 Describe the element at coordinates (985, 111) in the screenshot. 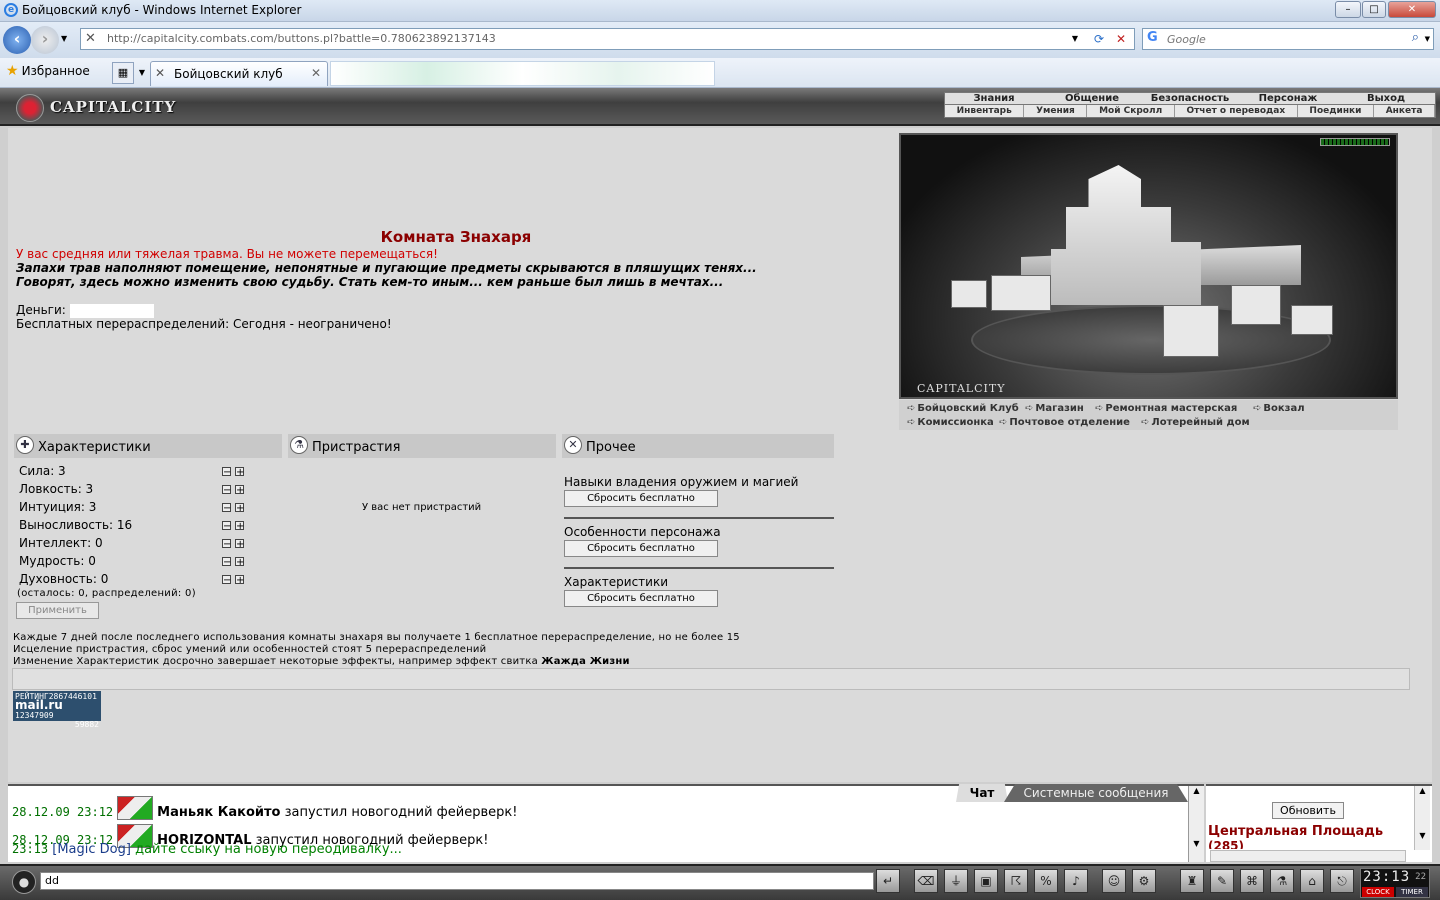

I see `submenu-inventory: Инвентарь` at that location.